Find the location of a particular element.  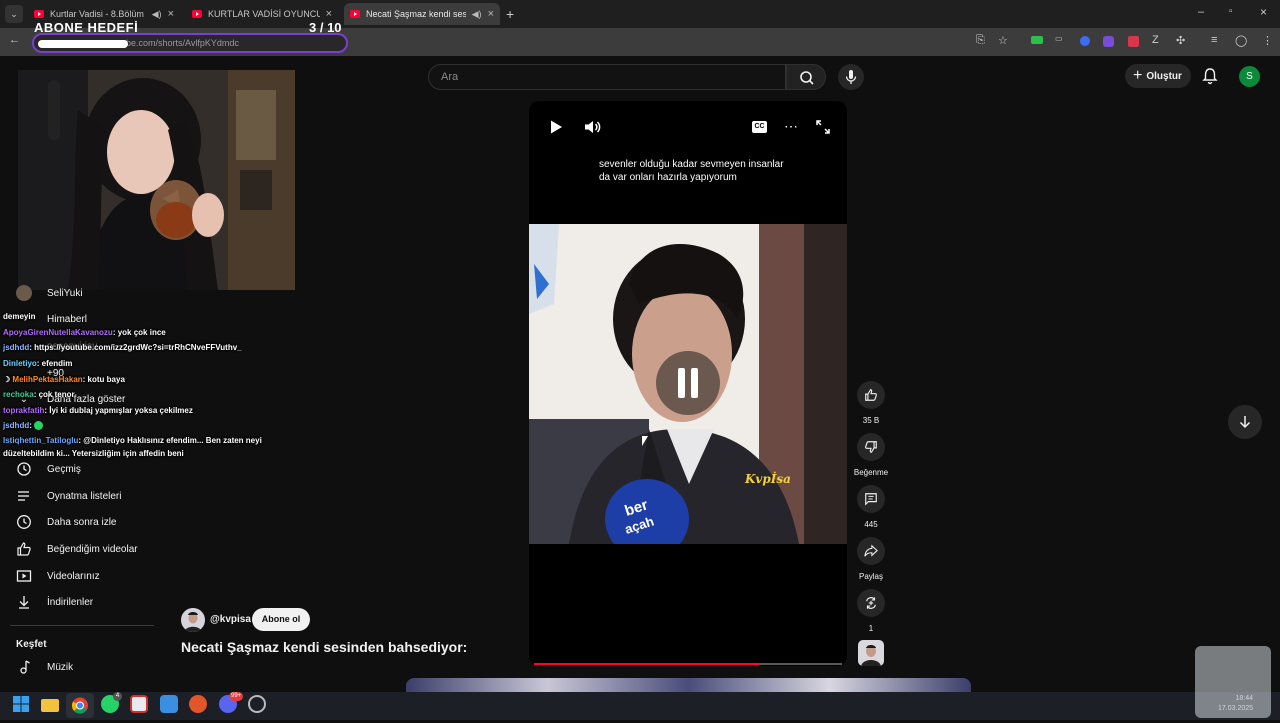

create-button: + Oluştur is located at coordinates (1158, 76).